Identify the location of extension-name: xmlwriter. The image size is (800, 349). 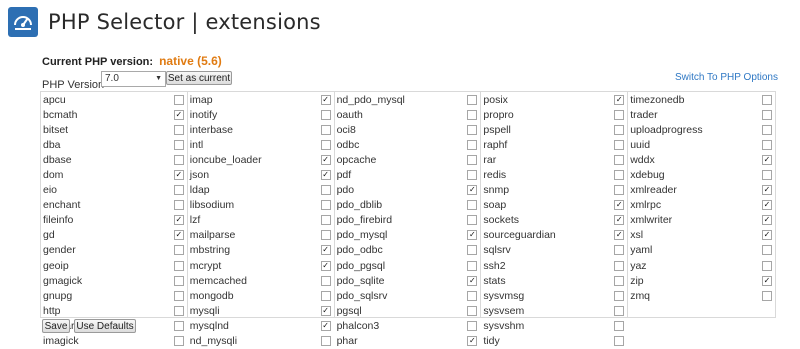
(651, 220).